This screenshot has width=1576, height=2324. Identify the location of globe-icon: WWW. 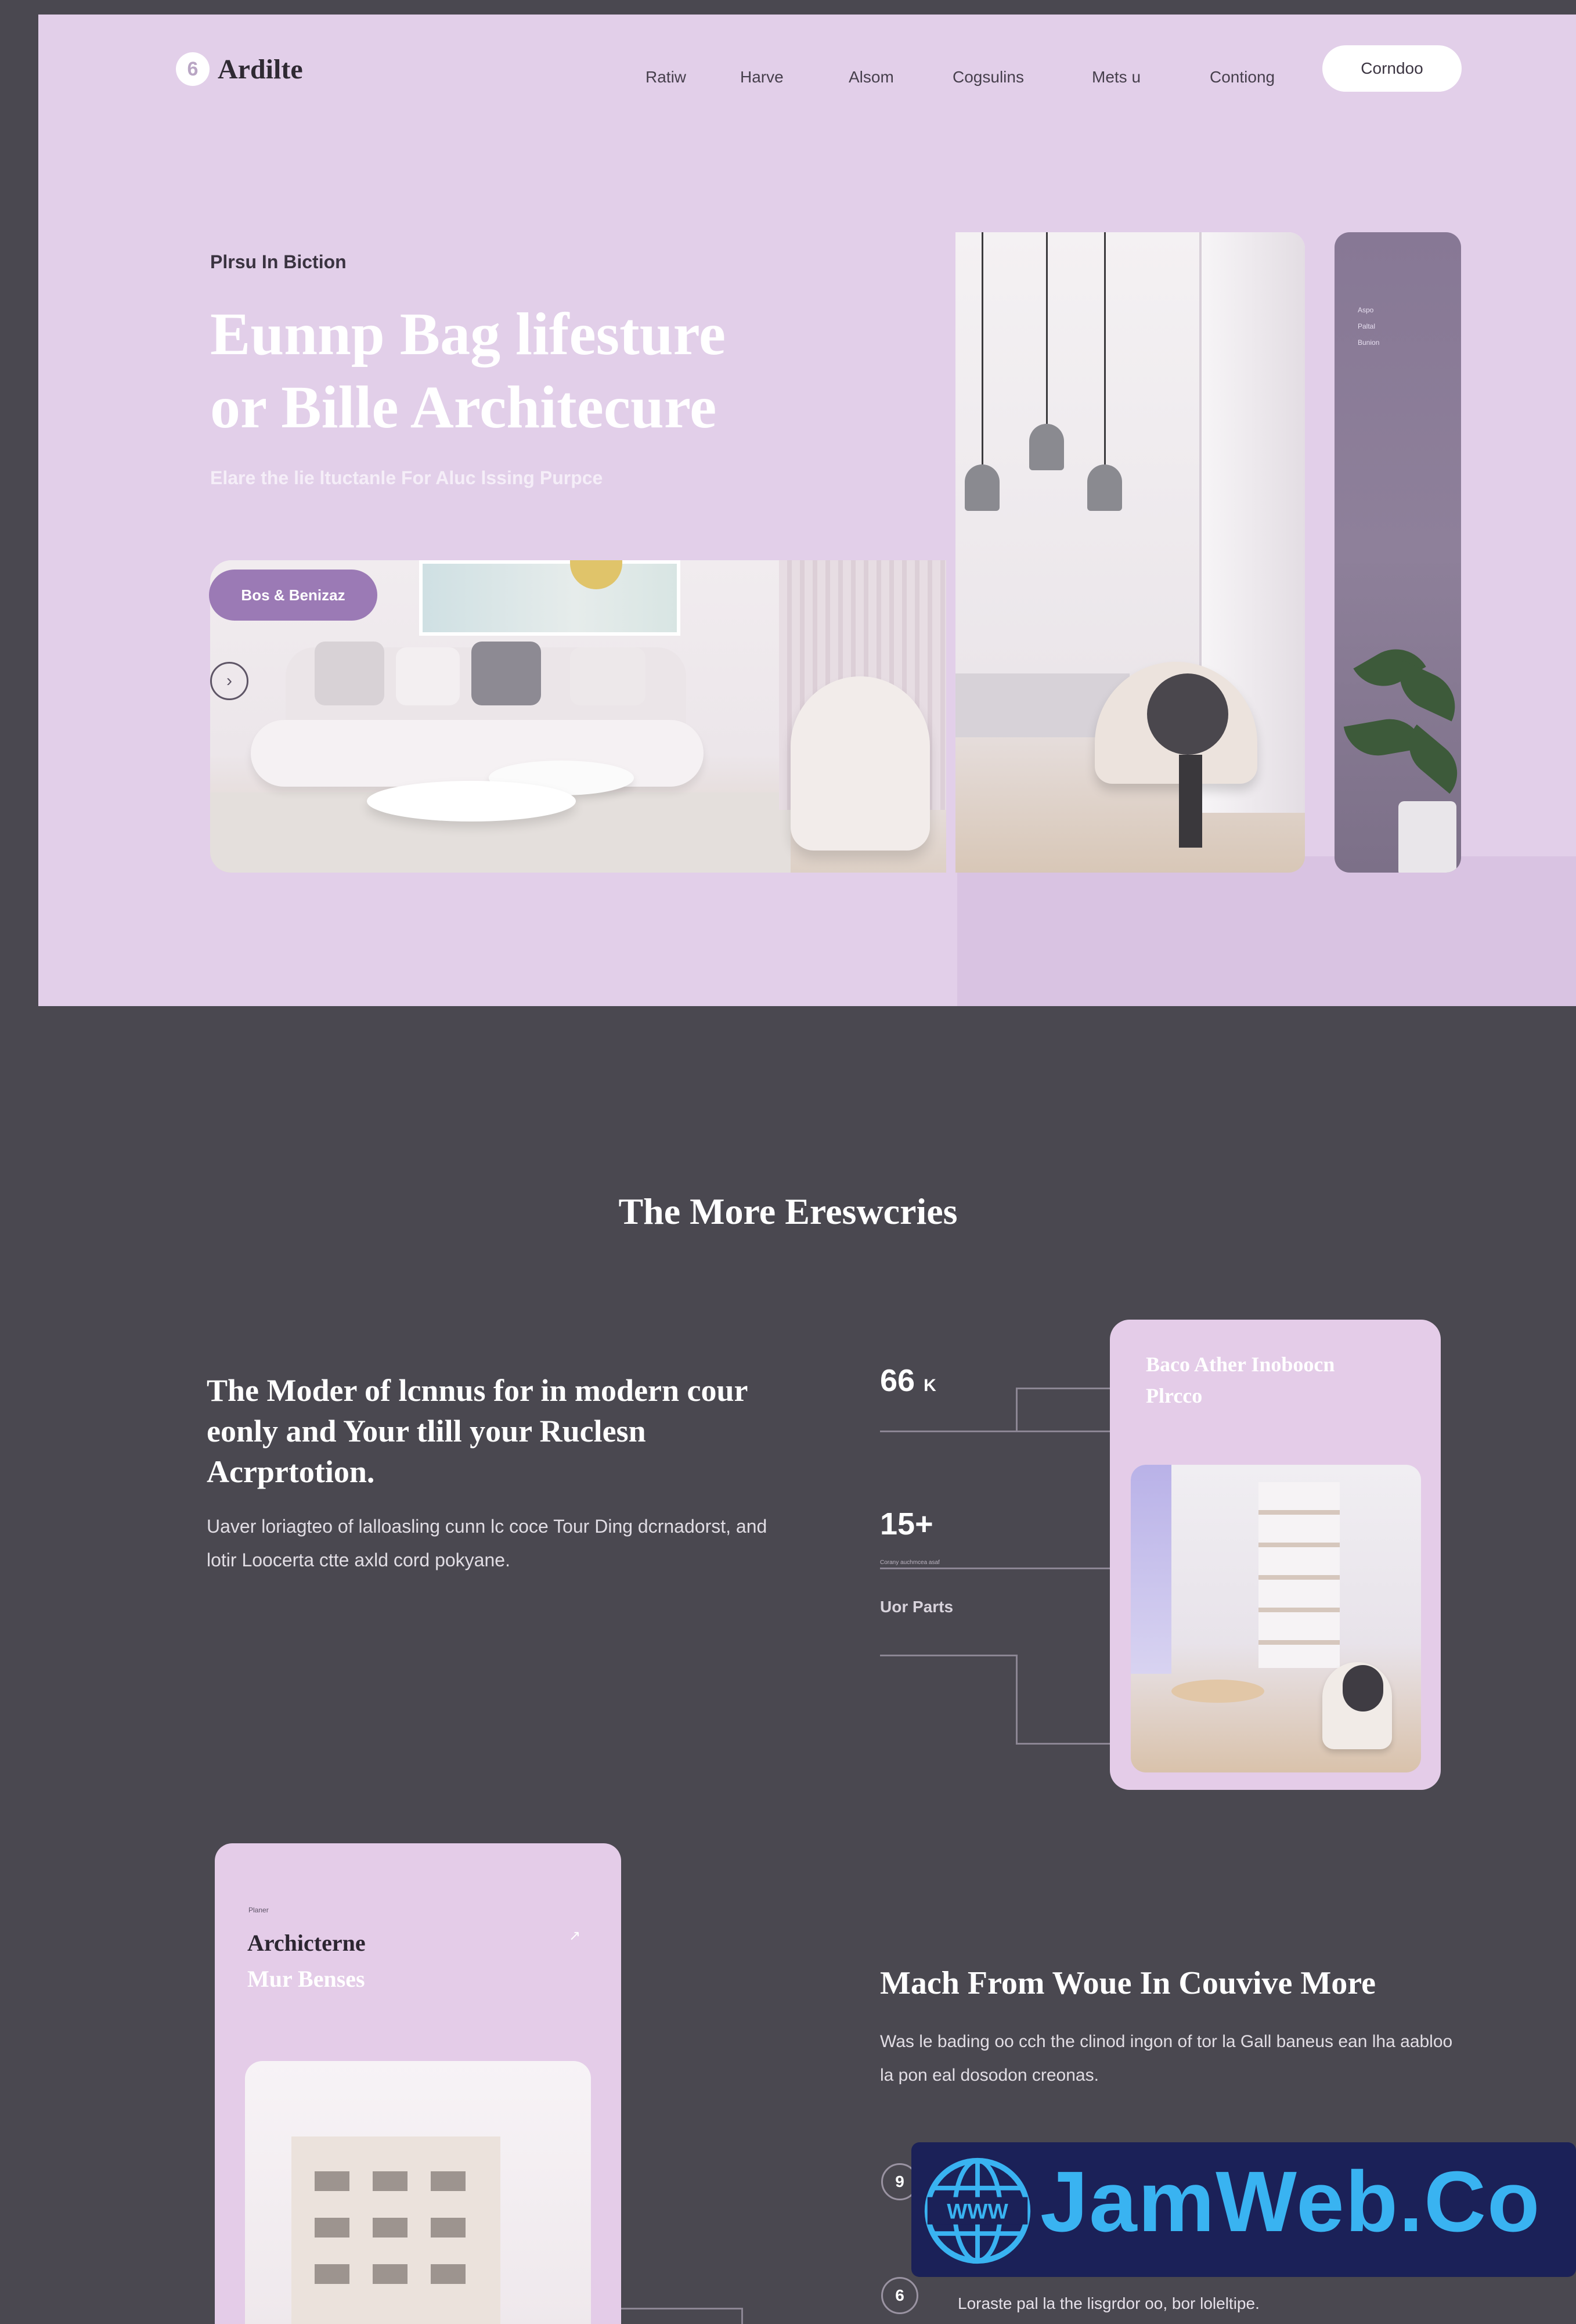
(977, 2210).